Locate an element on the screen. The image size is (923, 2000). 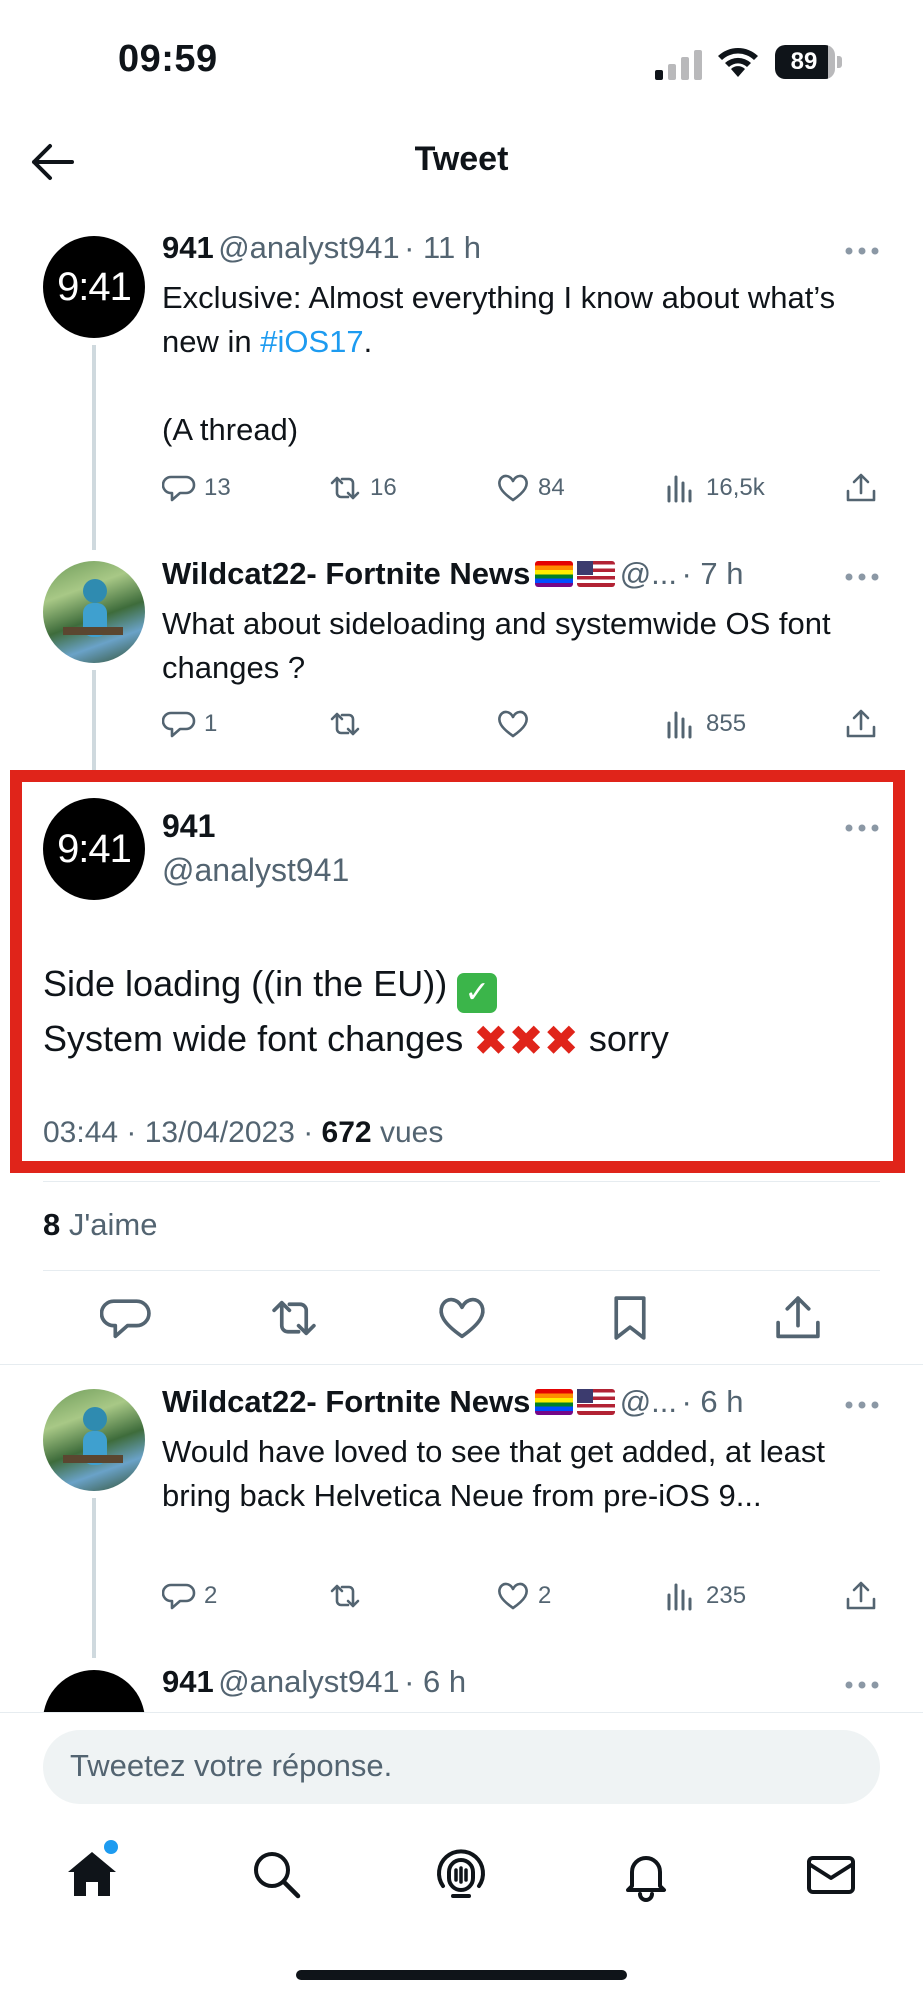
views-count: 16,5k is located at coordinates (735, 487).